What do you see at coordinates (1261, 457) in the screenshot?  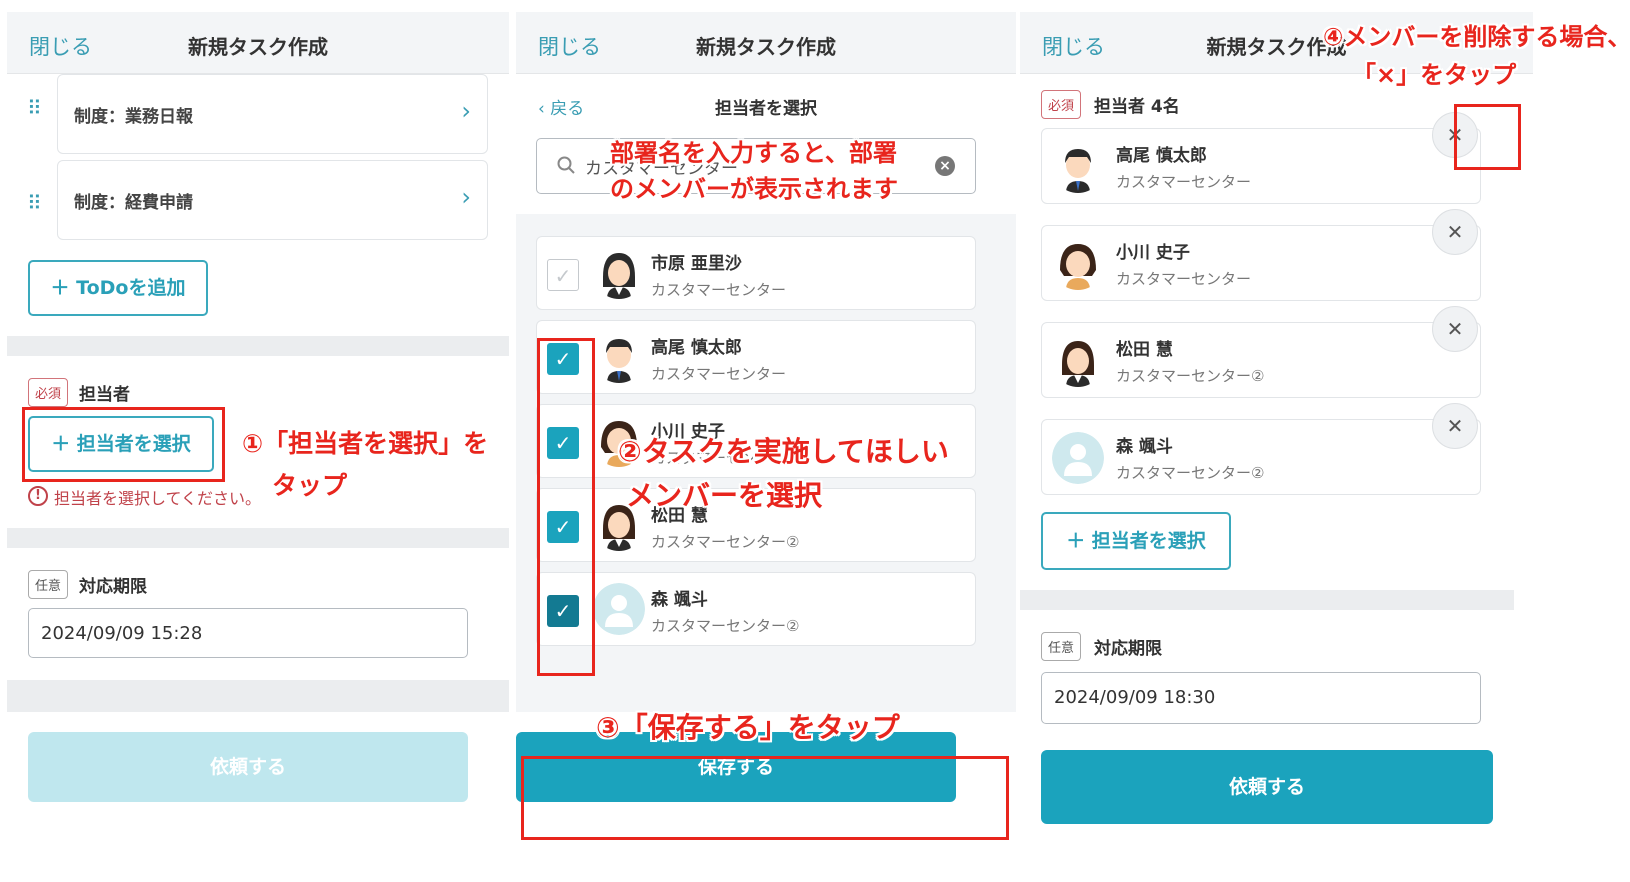 I see `selected-member: 森 颯斗 カスタマーセンター②` at bounding box center [1261, 457].